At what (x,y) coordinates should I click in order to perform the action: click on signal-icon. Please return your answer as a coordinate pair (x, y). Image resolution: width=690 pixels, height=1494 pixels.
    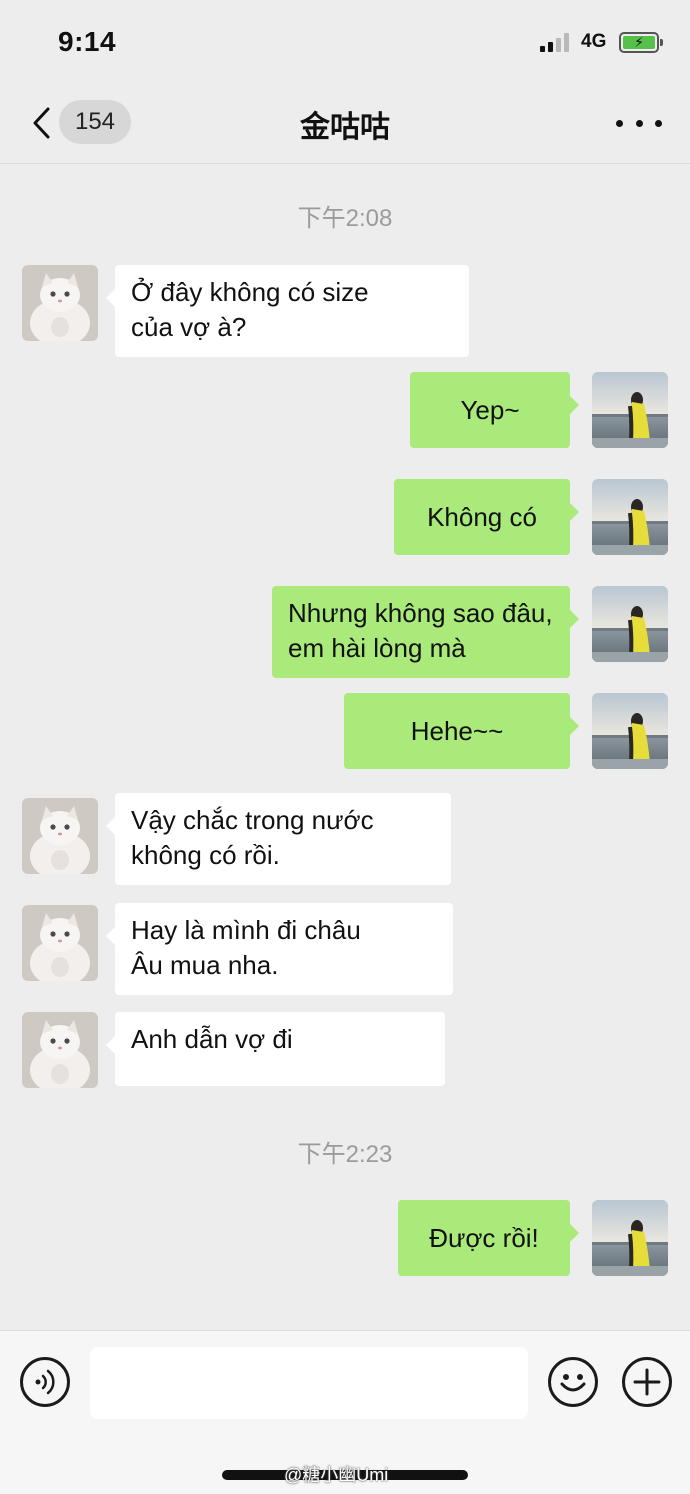
    Looking at the image, I should click on (557, 42).